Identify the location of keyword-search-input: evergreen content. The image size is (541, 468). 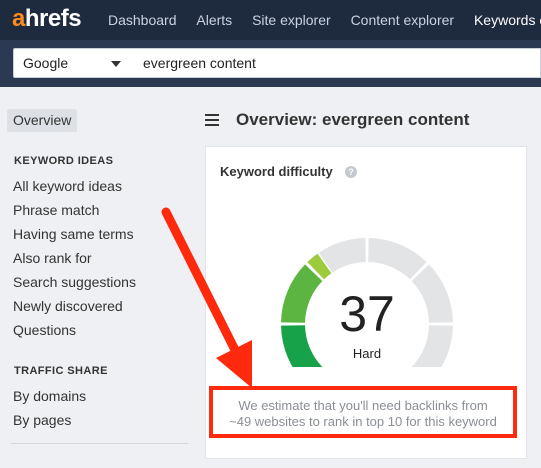
(336, 63).